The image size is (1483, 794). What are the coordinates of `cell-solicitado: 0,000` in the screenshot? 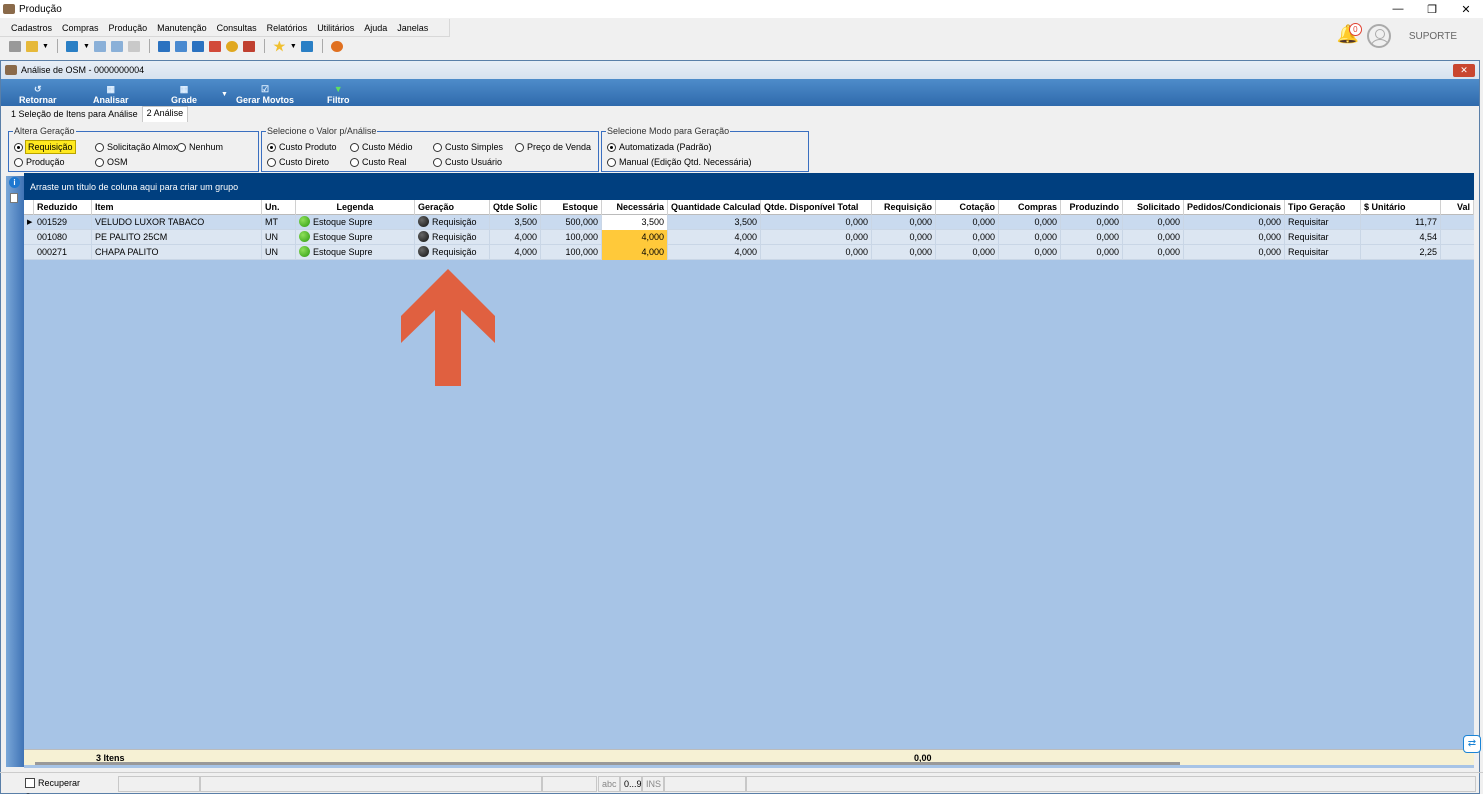 It's located at (1153, 222).